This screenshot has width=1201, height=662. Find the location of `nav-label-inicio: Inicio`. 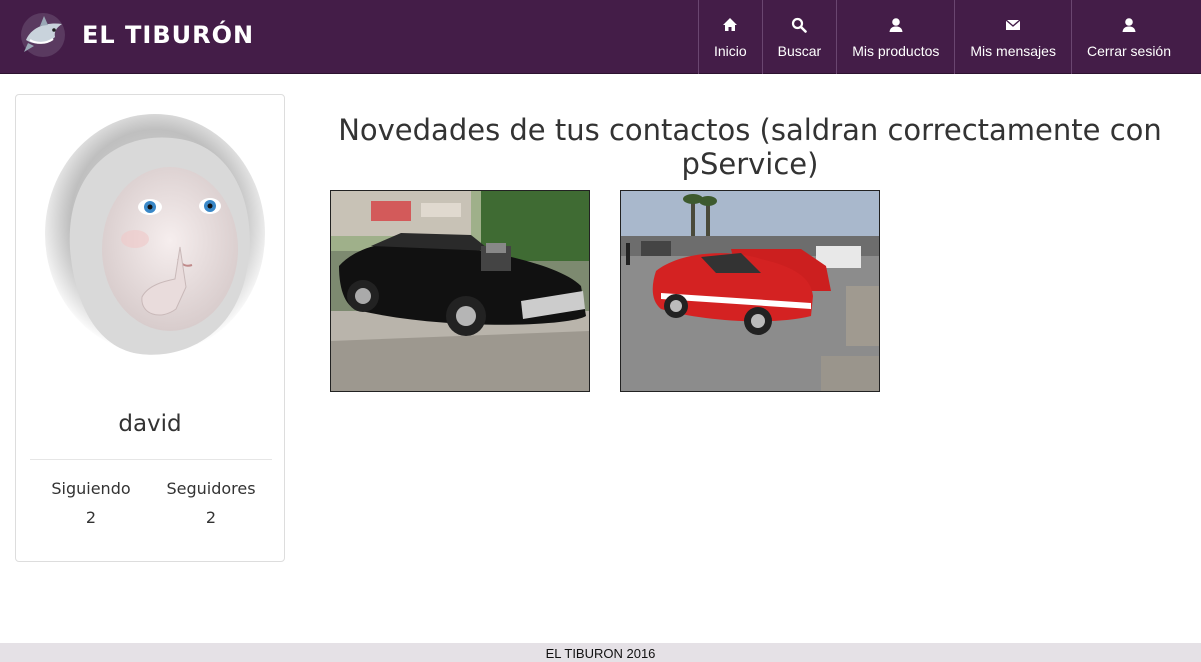

nav-label-inicio: Inicio is located at coordinates (730, 51).